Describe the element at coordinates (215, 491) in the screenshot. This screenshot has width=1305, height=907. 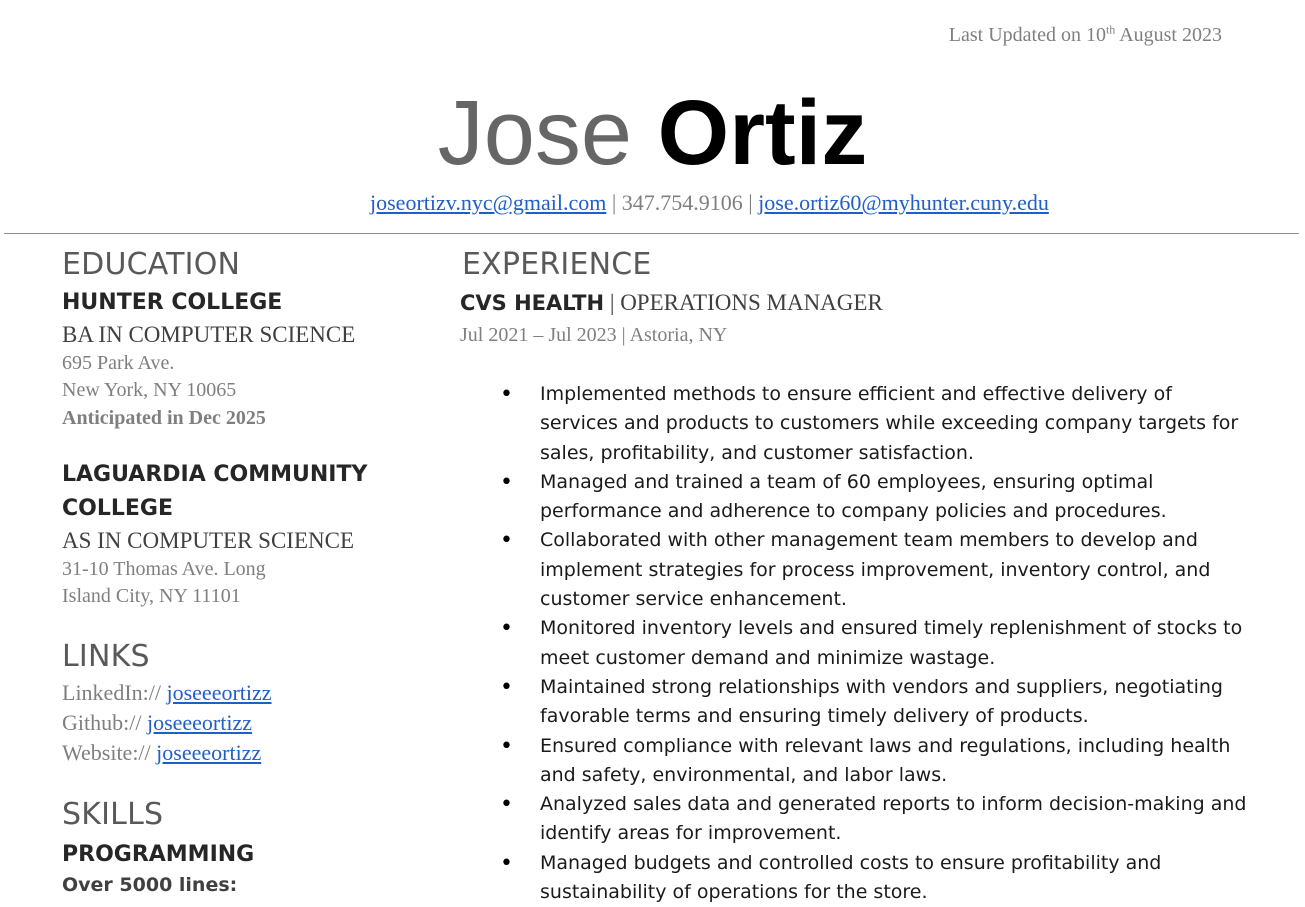
I see `school-name: LAGUARDIA COMMUNITY COLLEGE` at that location.